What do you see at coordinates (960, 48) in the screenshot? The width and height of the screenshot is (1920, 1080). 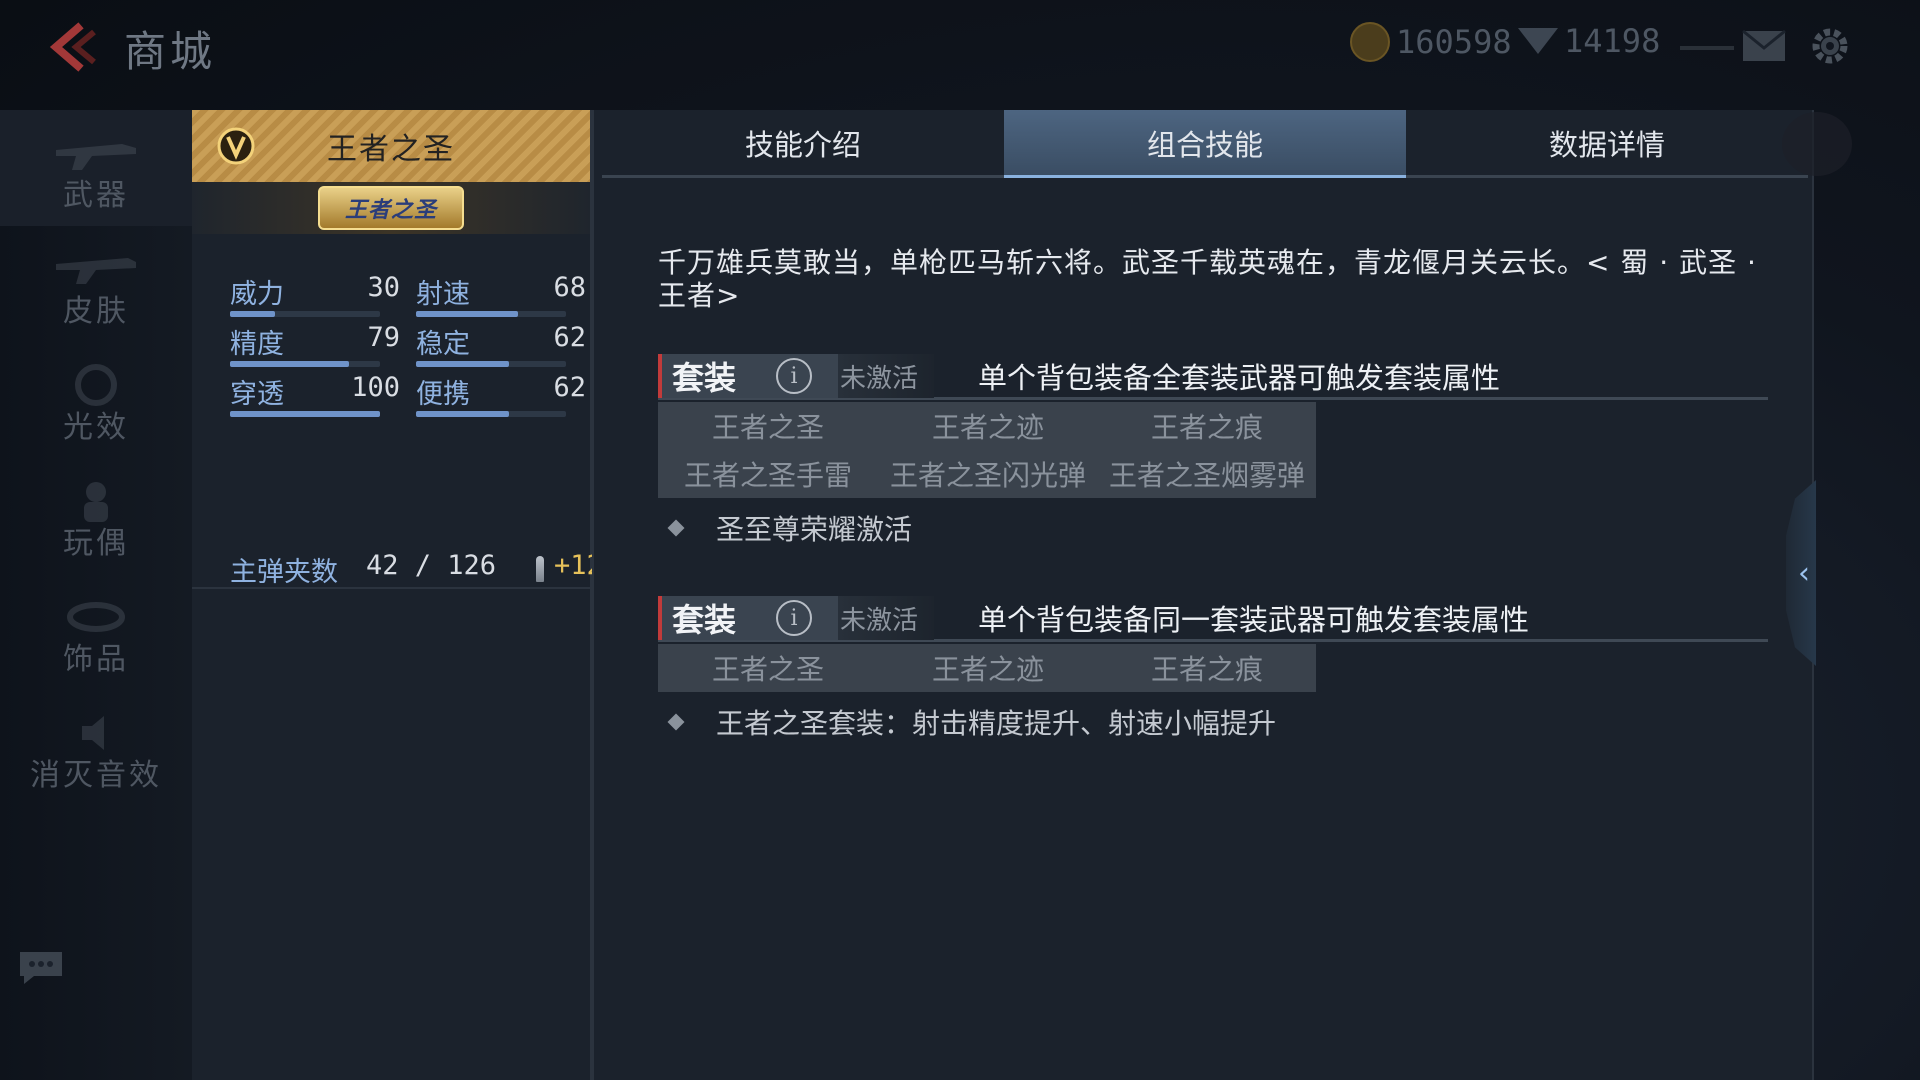 I see `top-bar: 商城 160598 14198` at bounding box center [960, 48].